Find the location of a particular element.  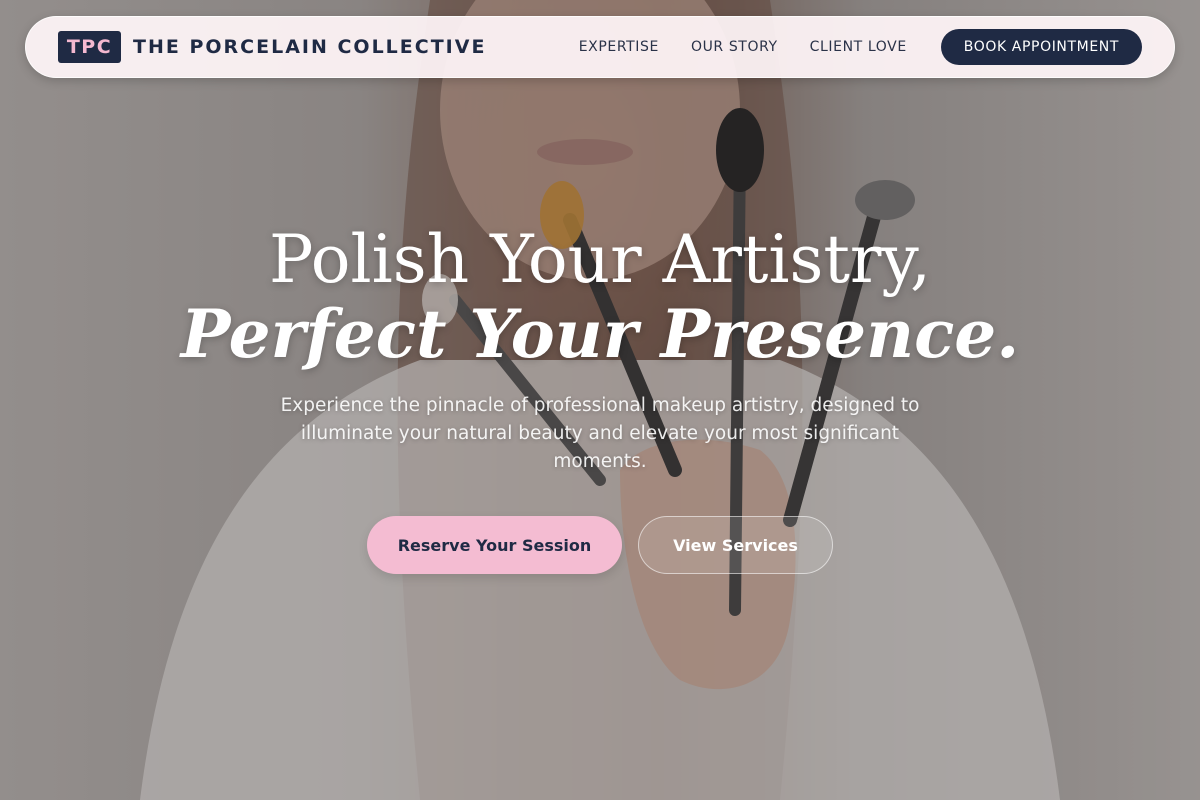

view-services-button: View Services is located at coordinates (735, 545).